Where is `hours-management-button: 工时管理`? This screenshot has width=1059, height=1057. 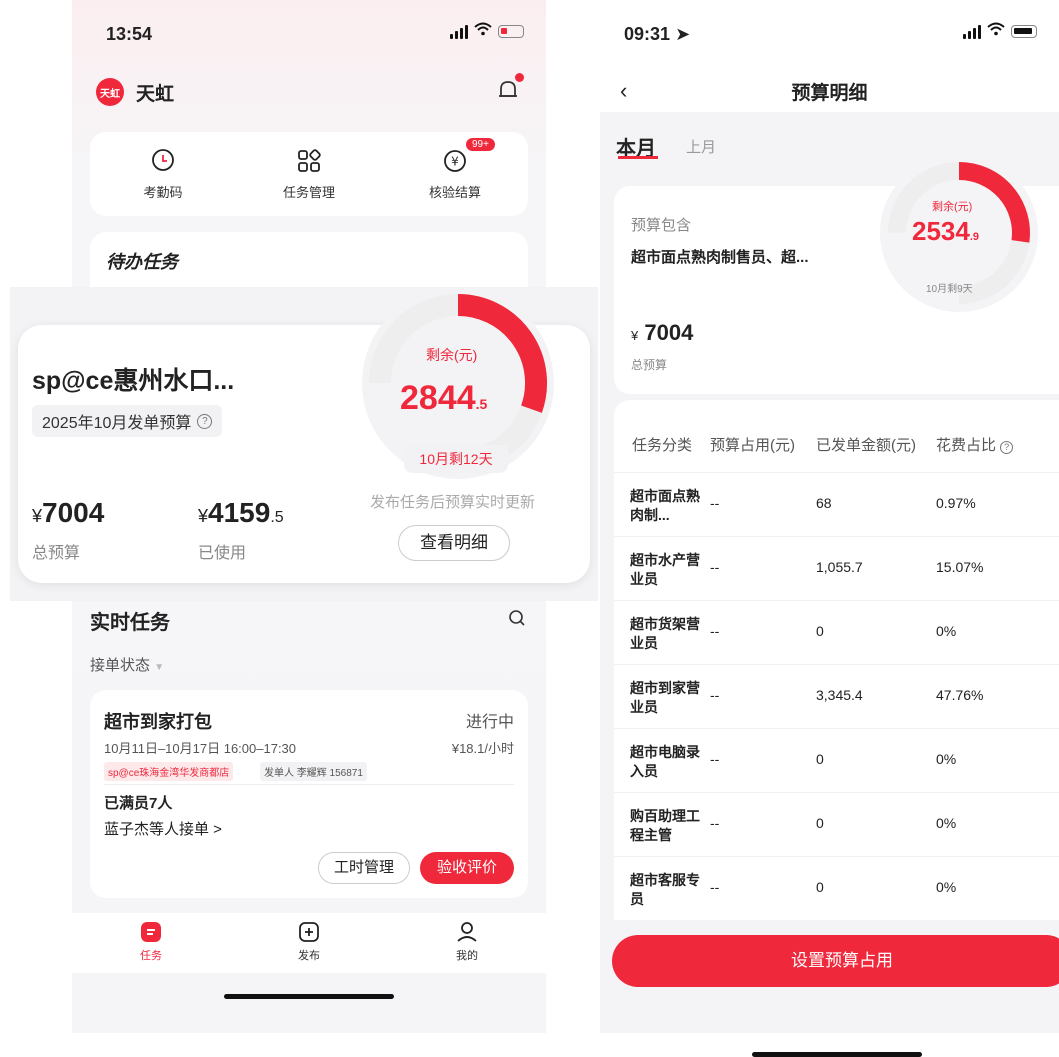 hours-management-button: 工时管理 is located at coordinates (364, 868).